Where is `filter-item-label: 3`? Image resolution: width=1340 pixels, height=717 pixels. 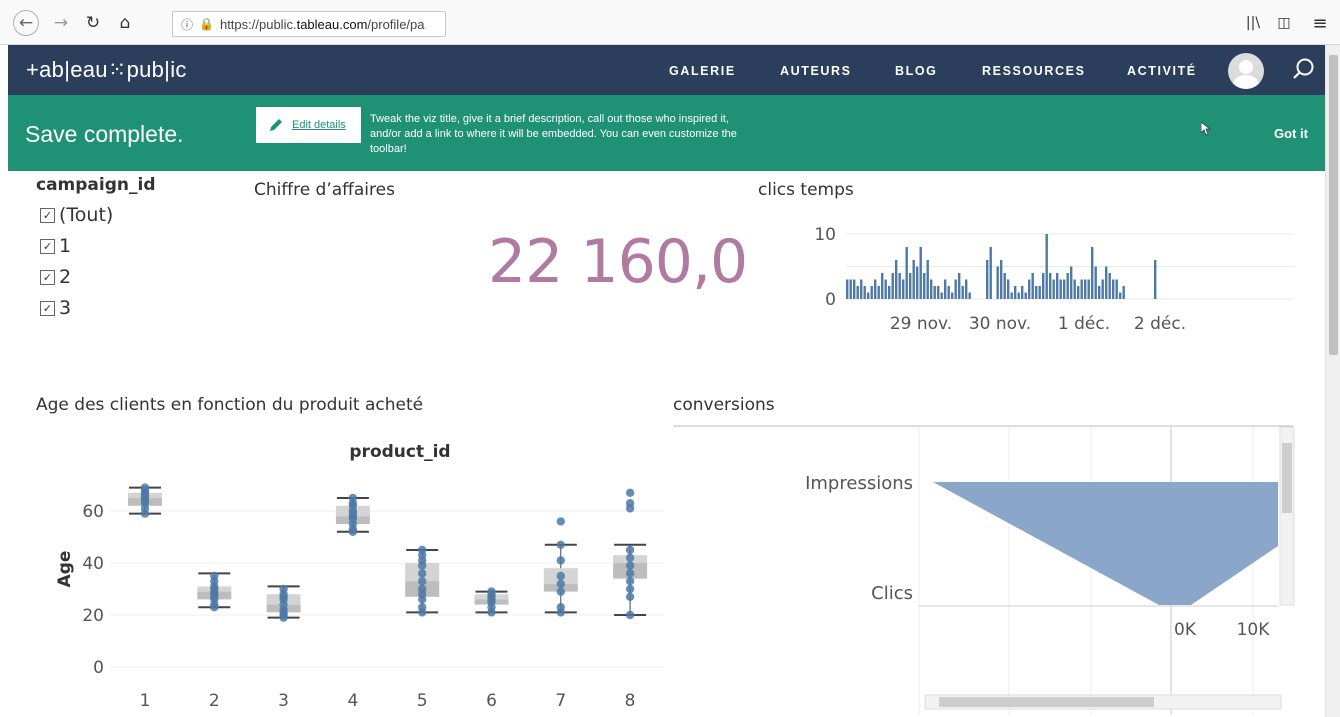 filter-item-label: 3 is located at coordinates (65, 308).